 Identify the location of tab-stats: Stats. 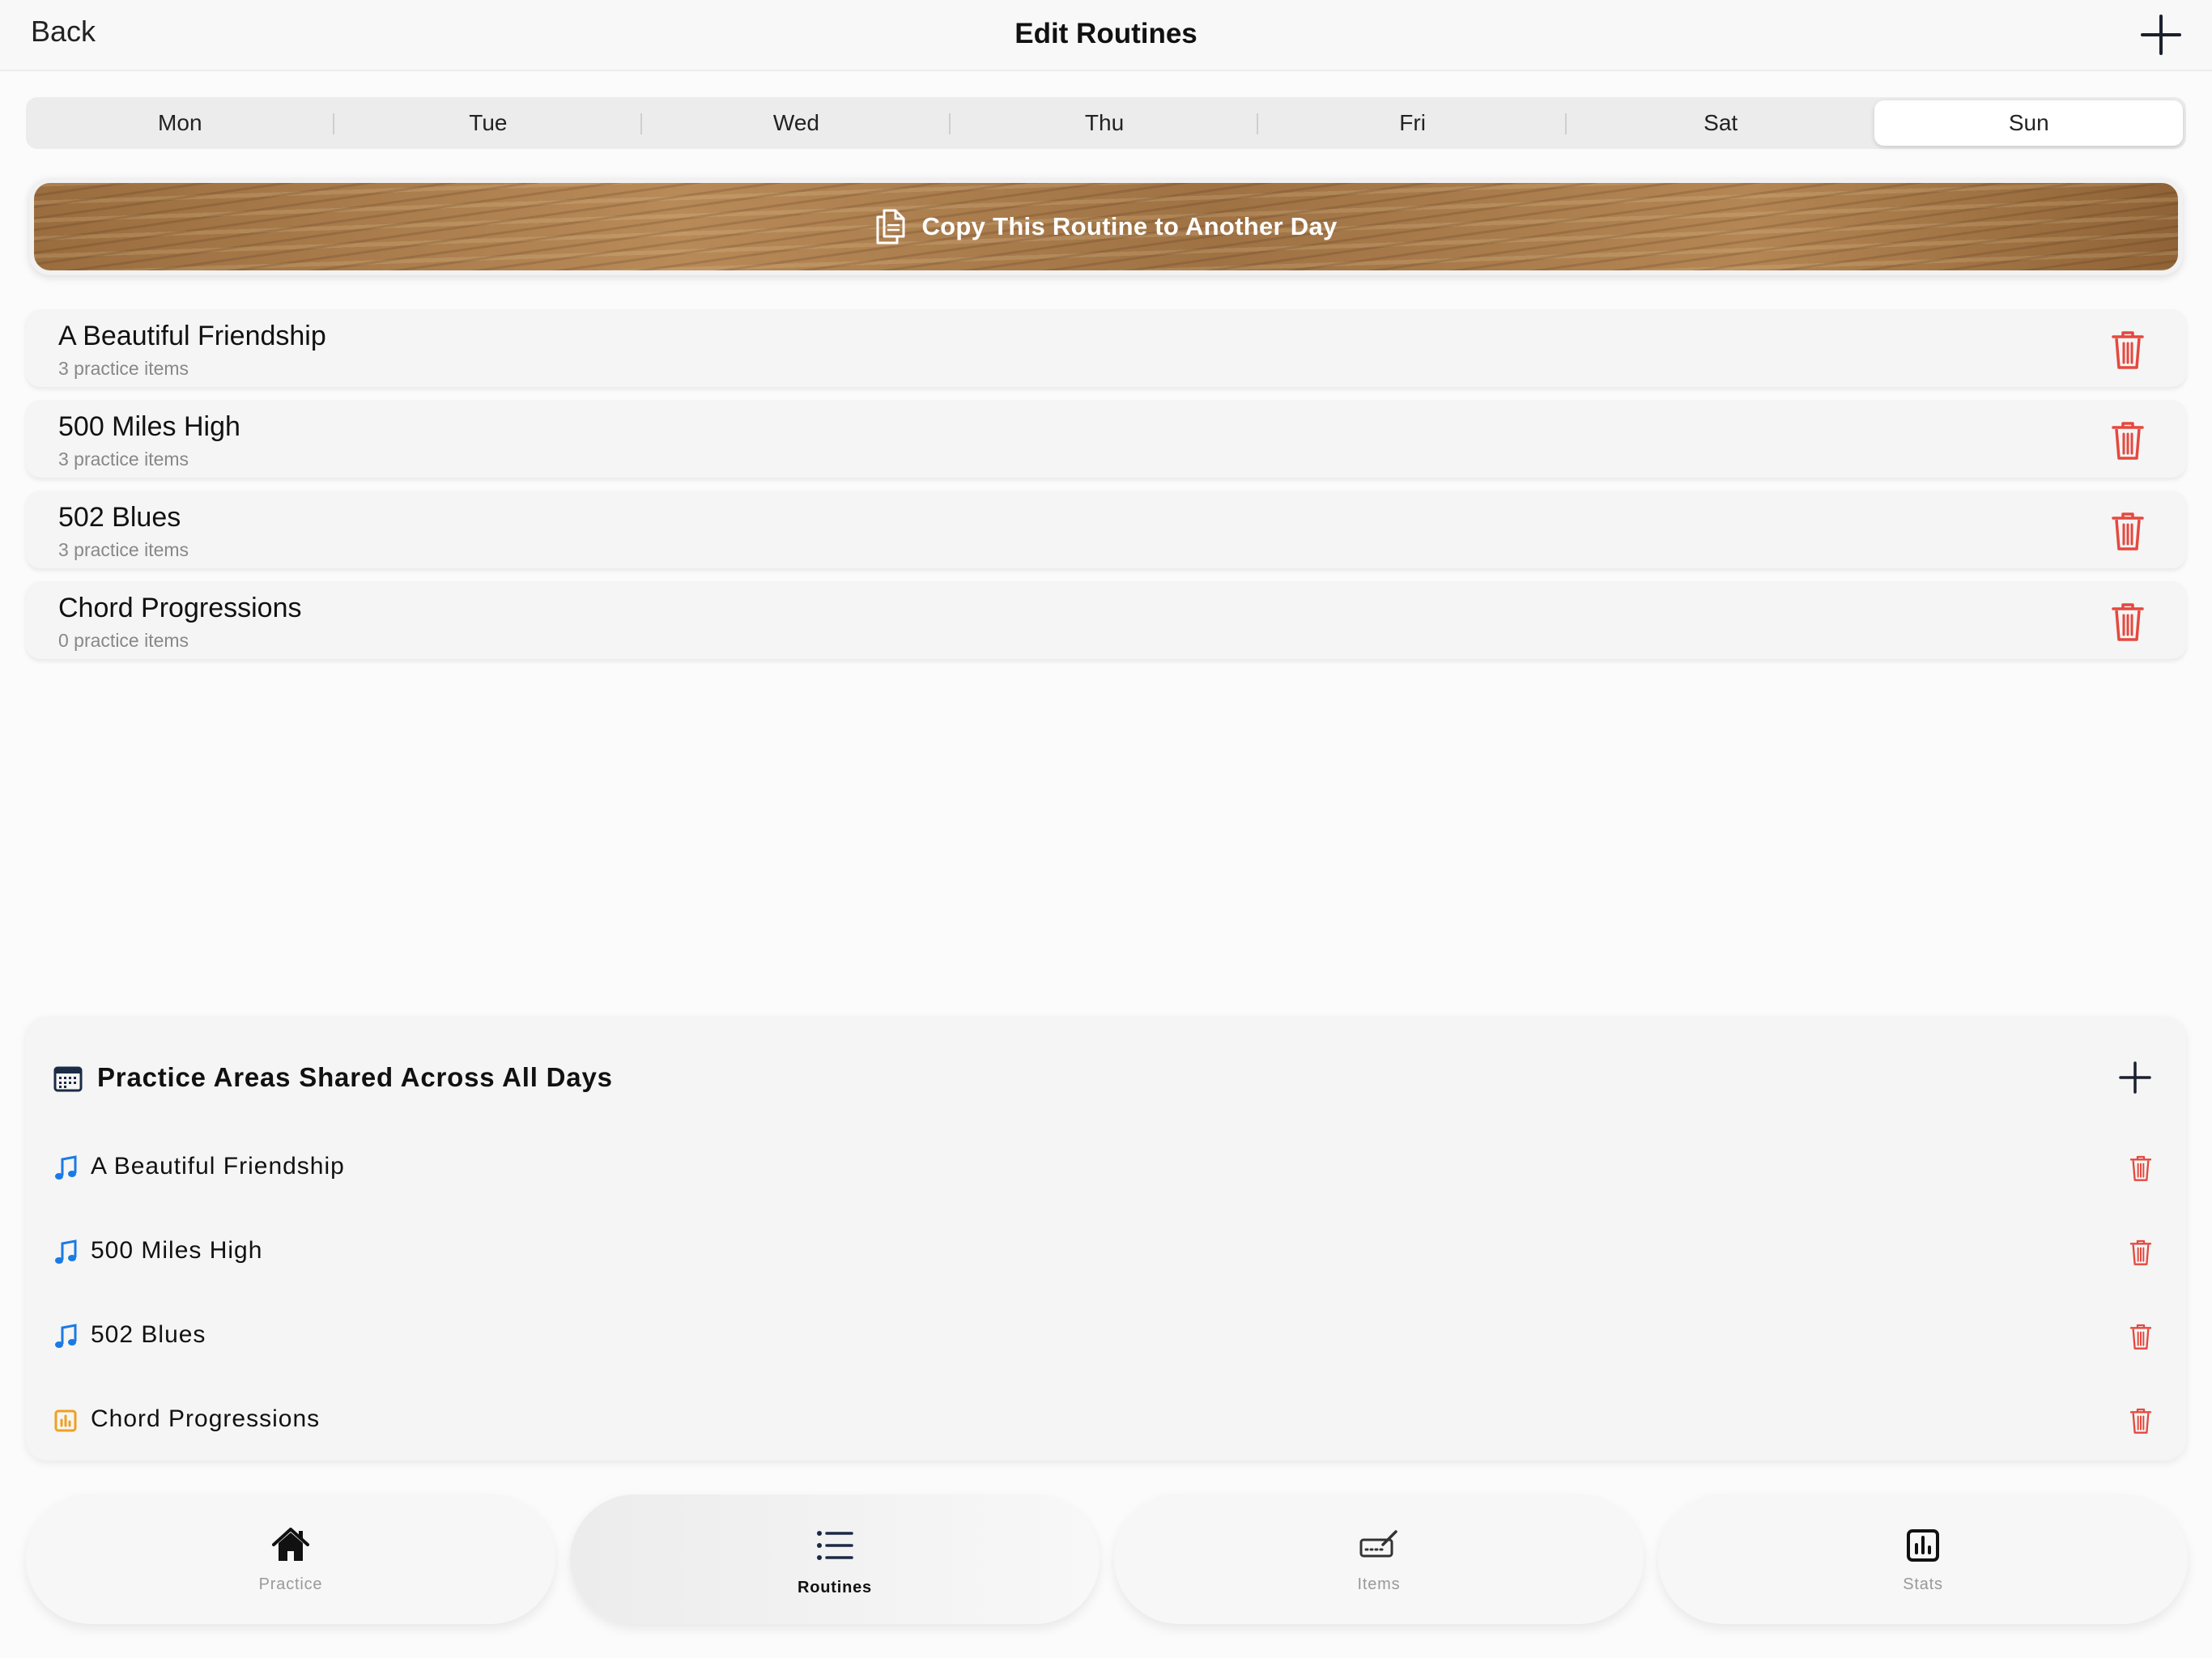
(1923, 1559).